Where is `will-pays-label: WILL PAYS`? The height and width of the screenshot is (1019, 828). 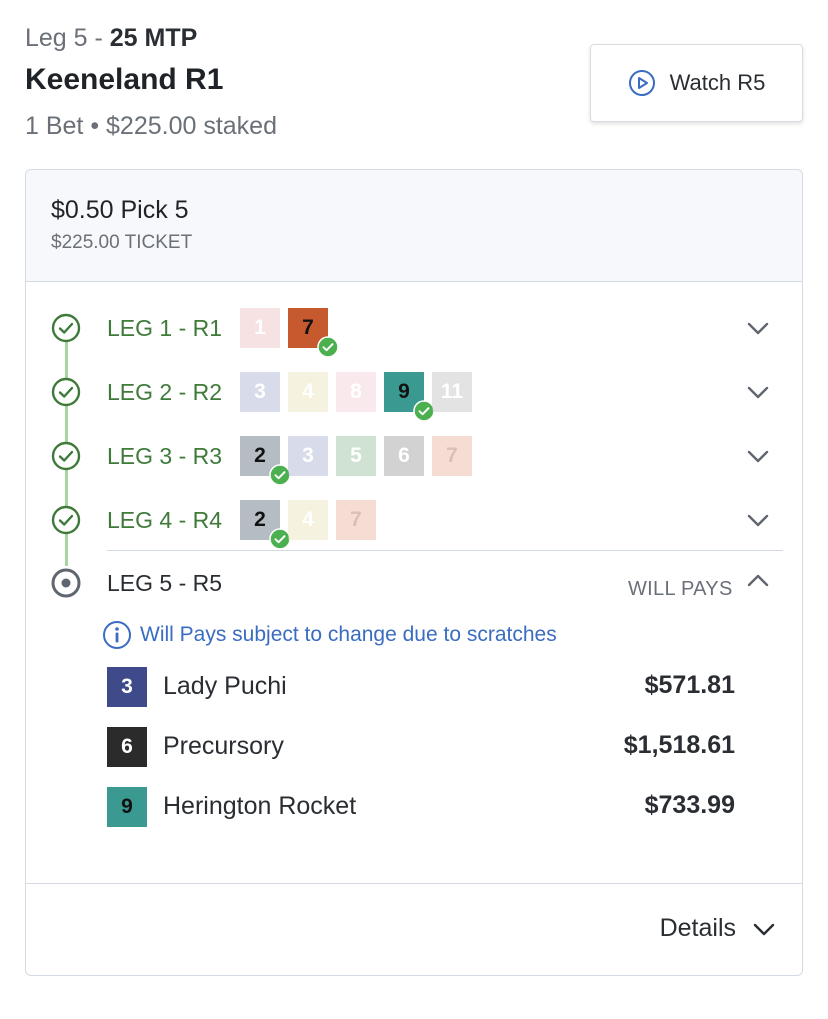 will-pays-label: WILL PAYS is located at coordinates (680, 589).